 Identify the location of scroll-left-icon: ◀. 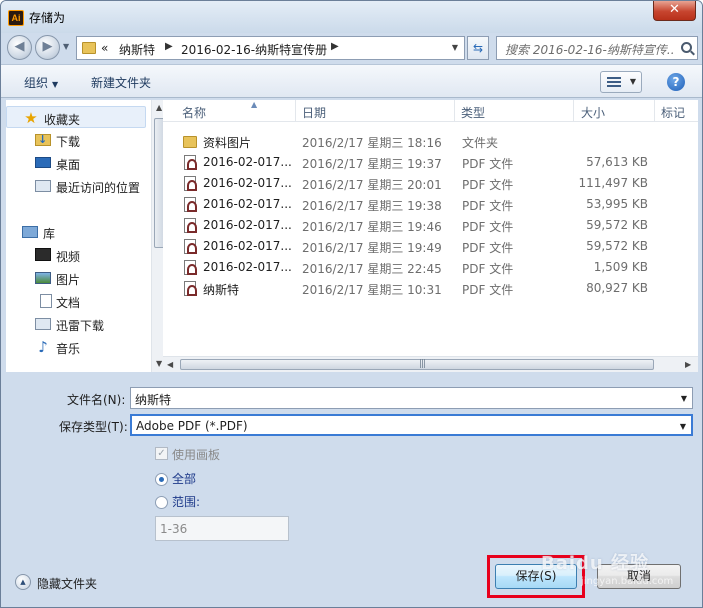
(170, 364).